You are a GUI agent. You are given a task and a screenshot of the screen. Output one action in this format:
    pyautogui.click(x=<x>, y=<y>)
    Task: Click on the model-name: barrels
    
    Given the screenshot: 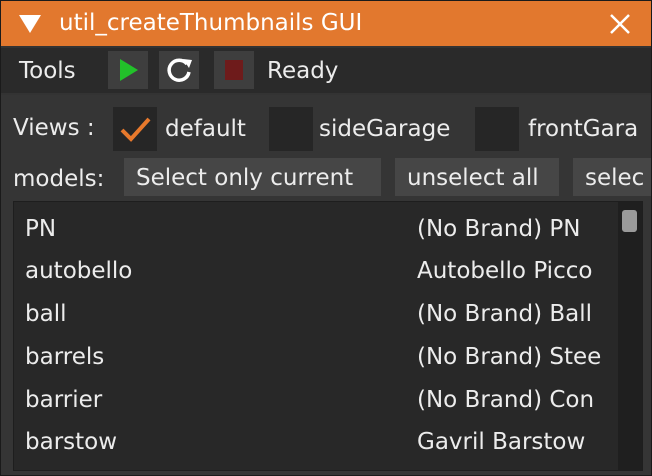 What is the action you would take?
    pyautogui.click(x=65, y=357)
    